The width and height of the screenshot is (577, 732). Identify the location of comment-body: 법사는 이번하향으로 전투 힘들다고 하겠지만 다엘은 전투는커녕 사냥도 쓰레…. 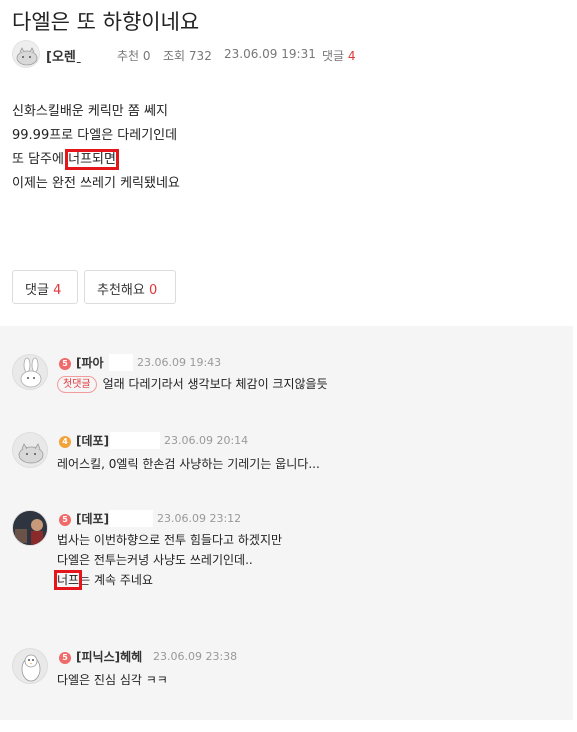
(168, 560).